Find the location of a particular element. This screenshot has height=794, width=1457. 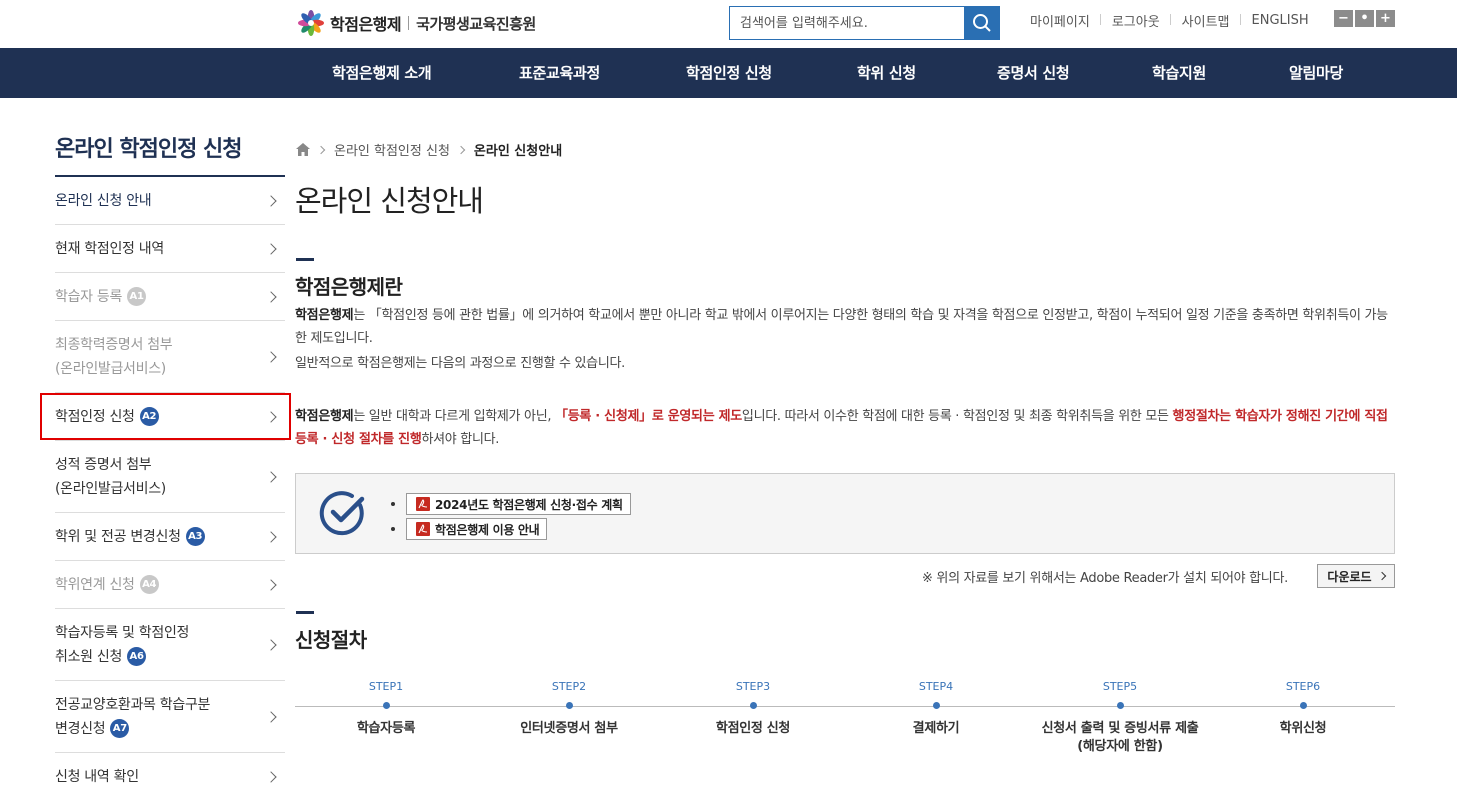

zoom-reset-button: • is located at coordinates (1364, 18).